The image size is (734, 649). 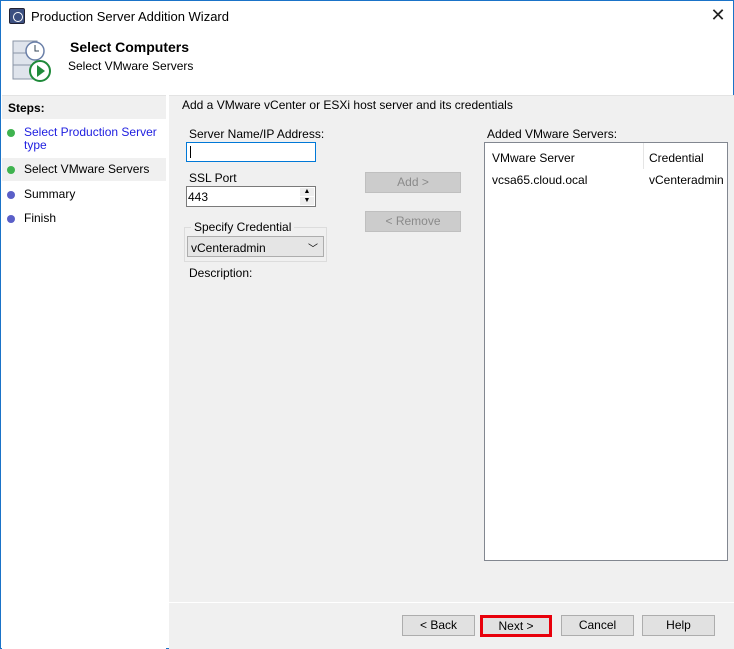 What do you see at coordinates (40, 218) in the screenshot?
I see `step-label: Finish` at bounding box center [40, 218].